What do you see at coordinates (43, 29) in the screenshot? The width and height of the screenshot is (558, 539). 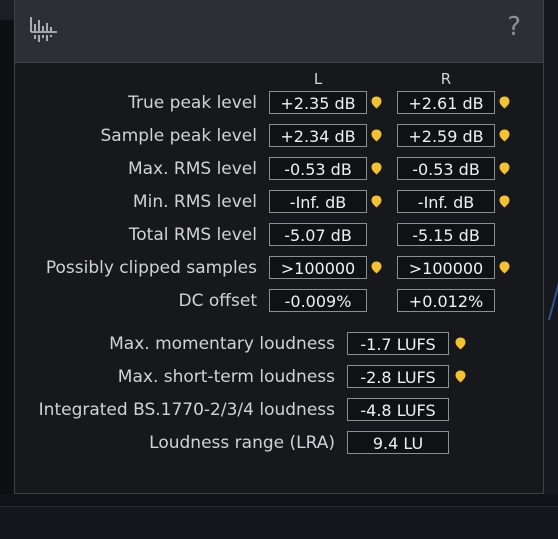 I see `waveform-analyzer-icon` at bounding box center [43, 29].